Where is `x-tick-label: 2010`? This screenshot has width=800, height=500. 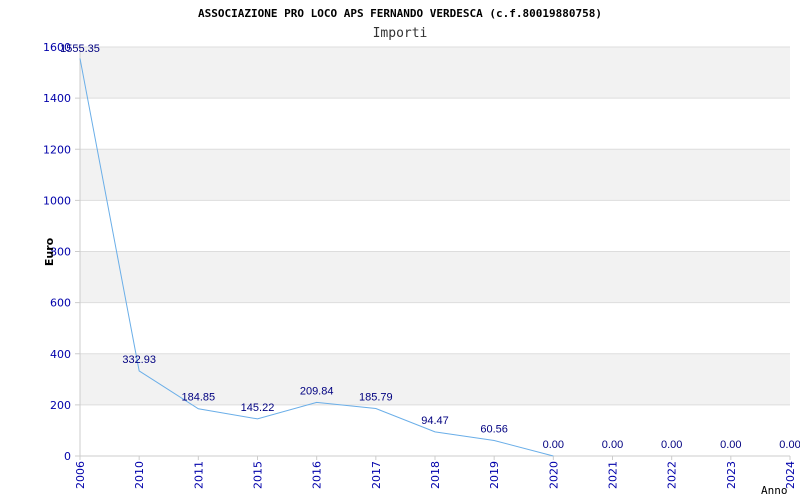
x-tick-label: 2010 is located at coordinates (139, 475).